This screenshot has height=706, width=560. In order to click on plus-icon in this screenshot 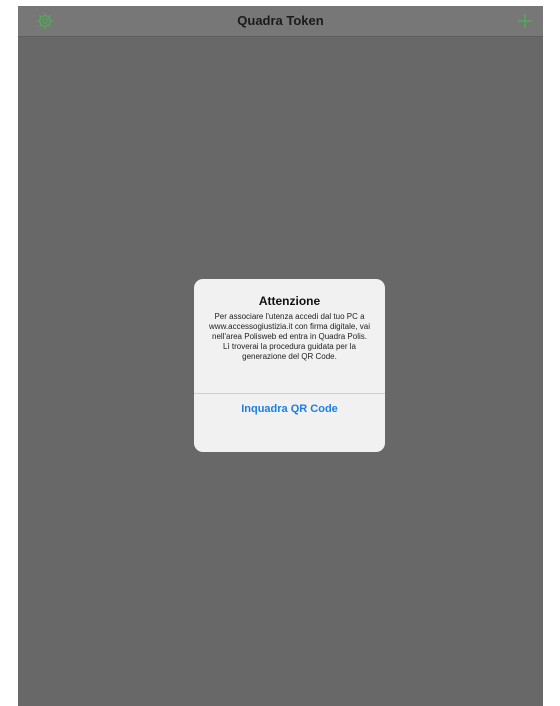, I will do `click(525, 21)`.